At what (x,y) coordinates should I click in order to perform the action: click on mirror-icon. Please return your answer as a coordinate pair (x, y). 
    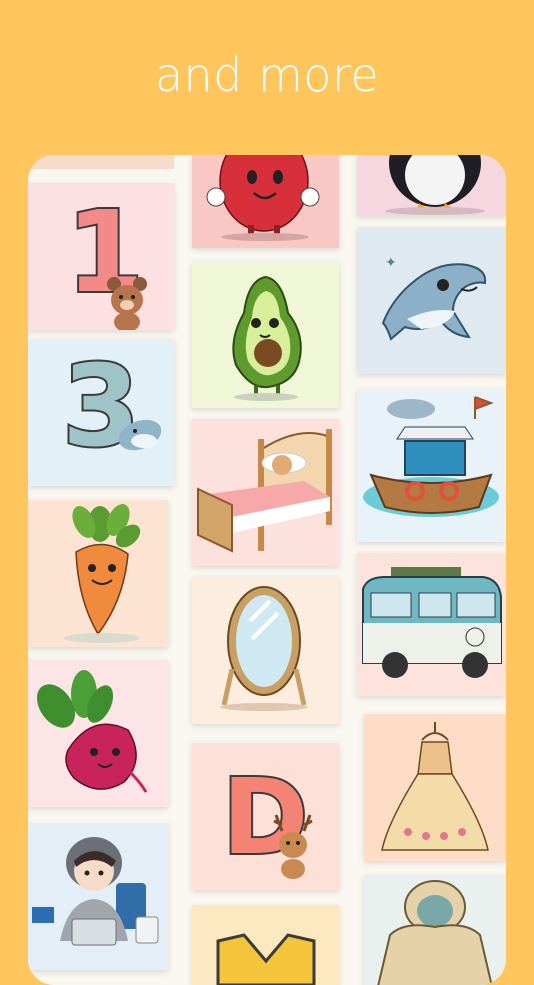
    Looking at the image, I should click on (264, 648).